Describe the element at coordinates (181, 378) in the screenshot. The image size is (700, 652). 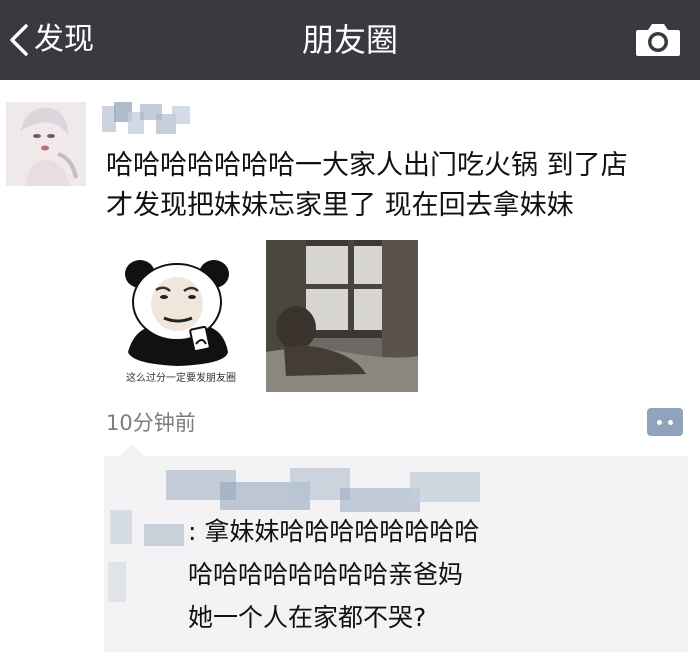
I see `panda-meme-caption: 这么过分一定要发朋友圈` at that location.